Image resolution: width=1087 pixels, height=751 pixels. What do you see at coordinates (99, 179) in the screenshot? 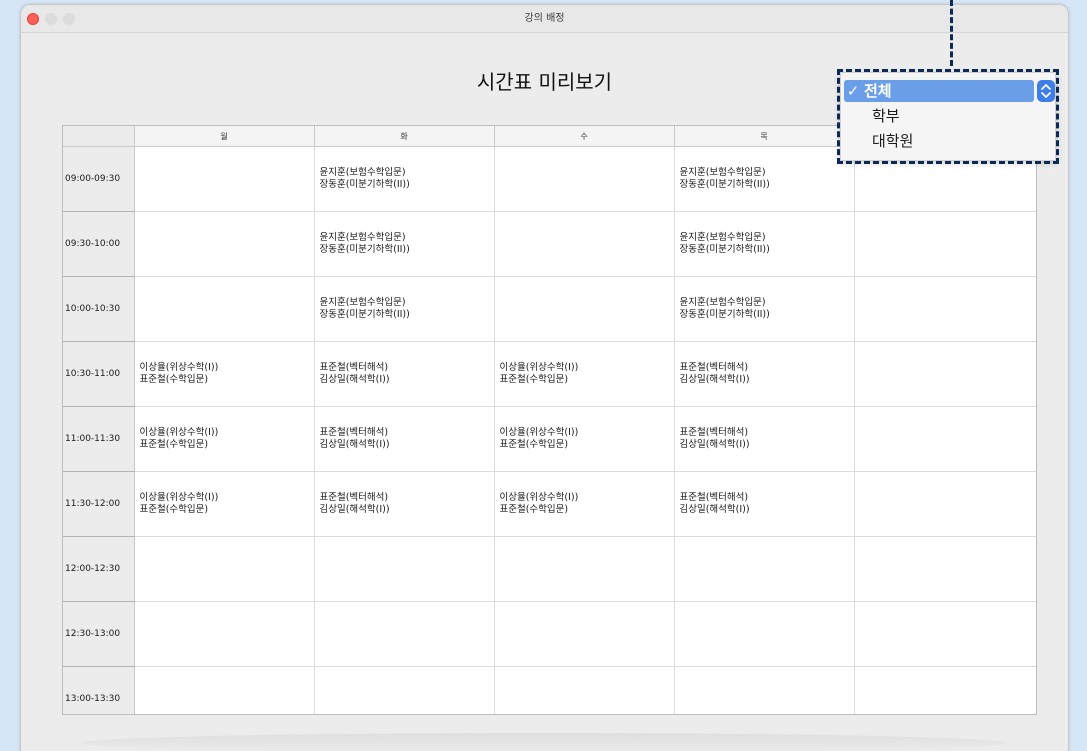
I see `time-slot-label: 09:00-09:30` at bounding box center [99, 179].